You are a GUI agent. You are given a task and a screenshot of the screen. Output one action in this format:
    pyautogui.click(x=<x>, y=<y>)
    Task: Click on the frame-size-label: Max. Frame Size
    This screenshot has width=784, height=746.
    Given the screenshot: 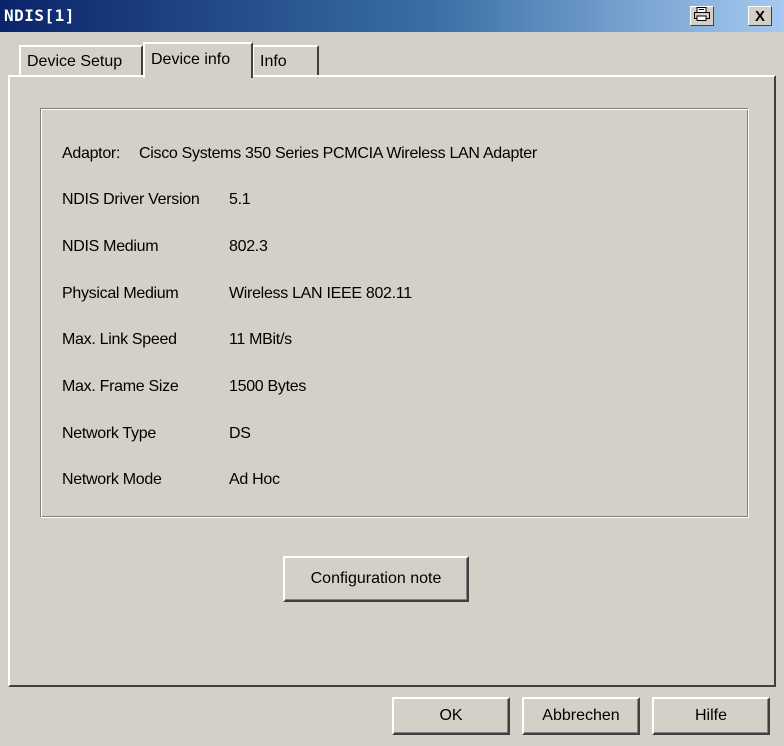 What is the action you would take?
    pyautogui.click(x=120, y=386)
    